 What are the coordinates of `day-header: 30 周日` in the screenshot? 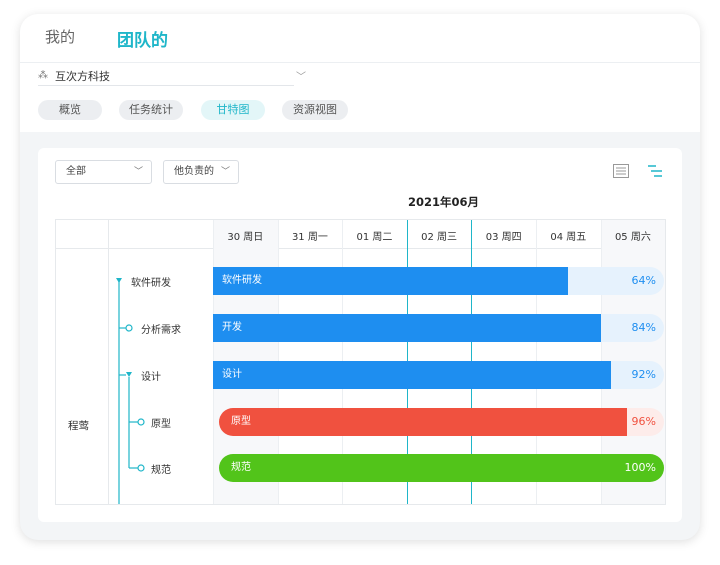 It's located at (245, 237).